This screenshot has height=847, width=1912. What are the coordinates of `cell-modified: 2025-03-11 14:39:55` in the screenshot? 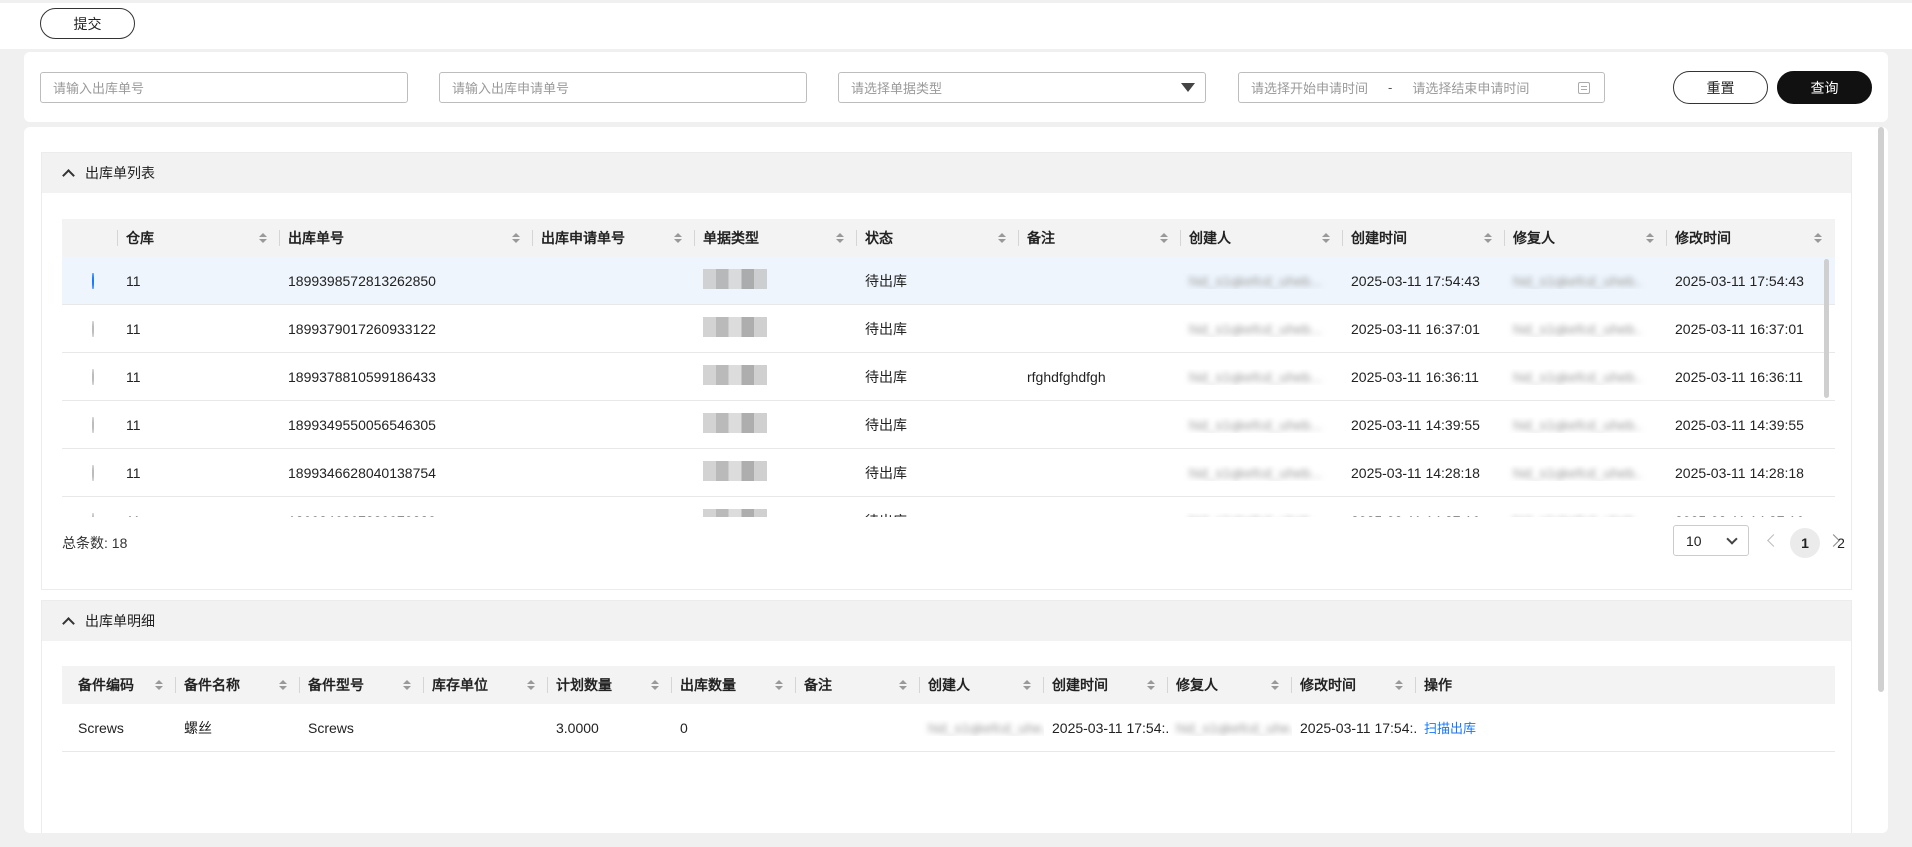 It's located at (1739, 424).